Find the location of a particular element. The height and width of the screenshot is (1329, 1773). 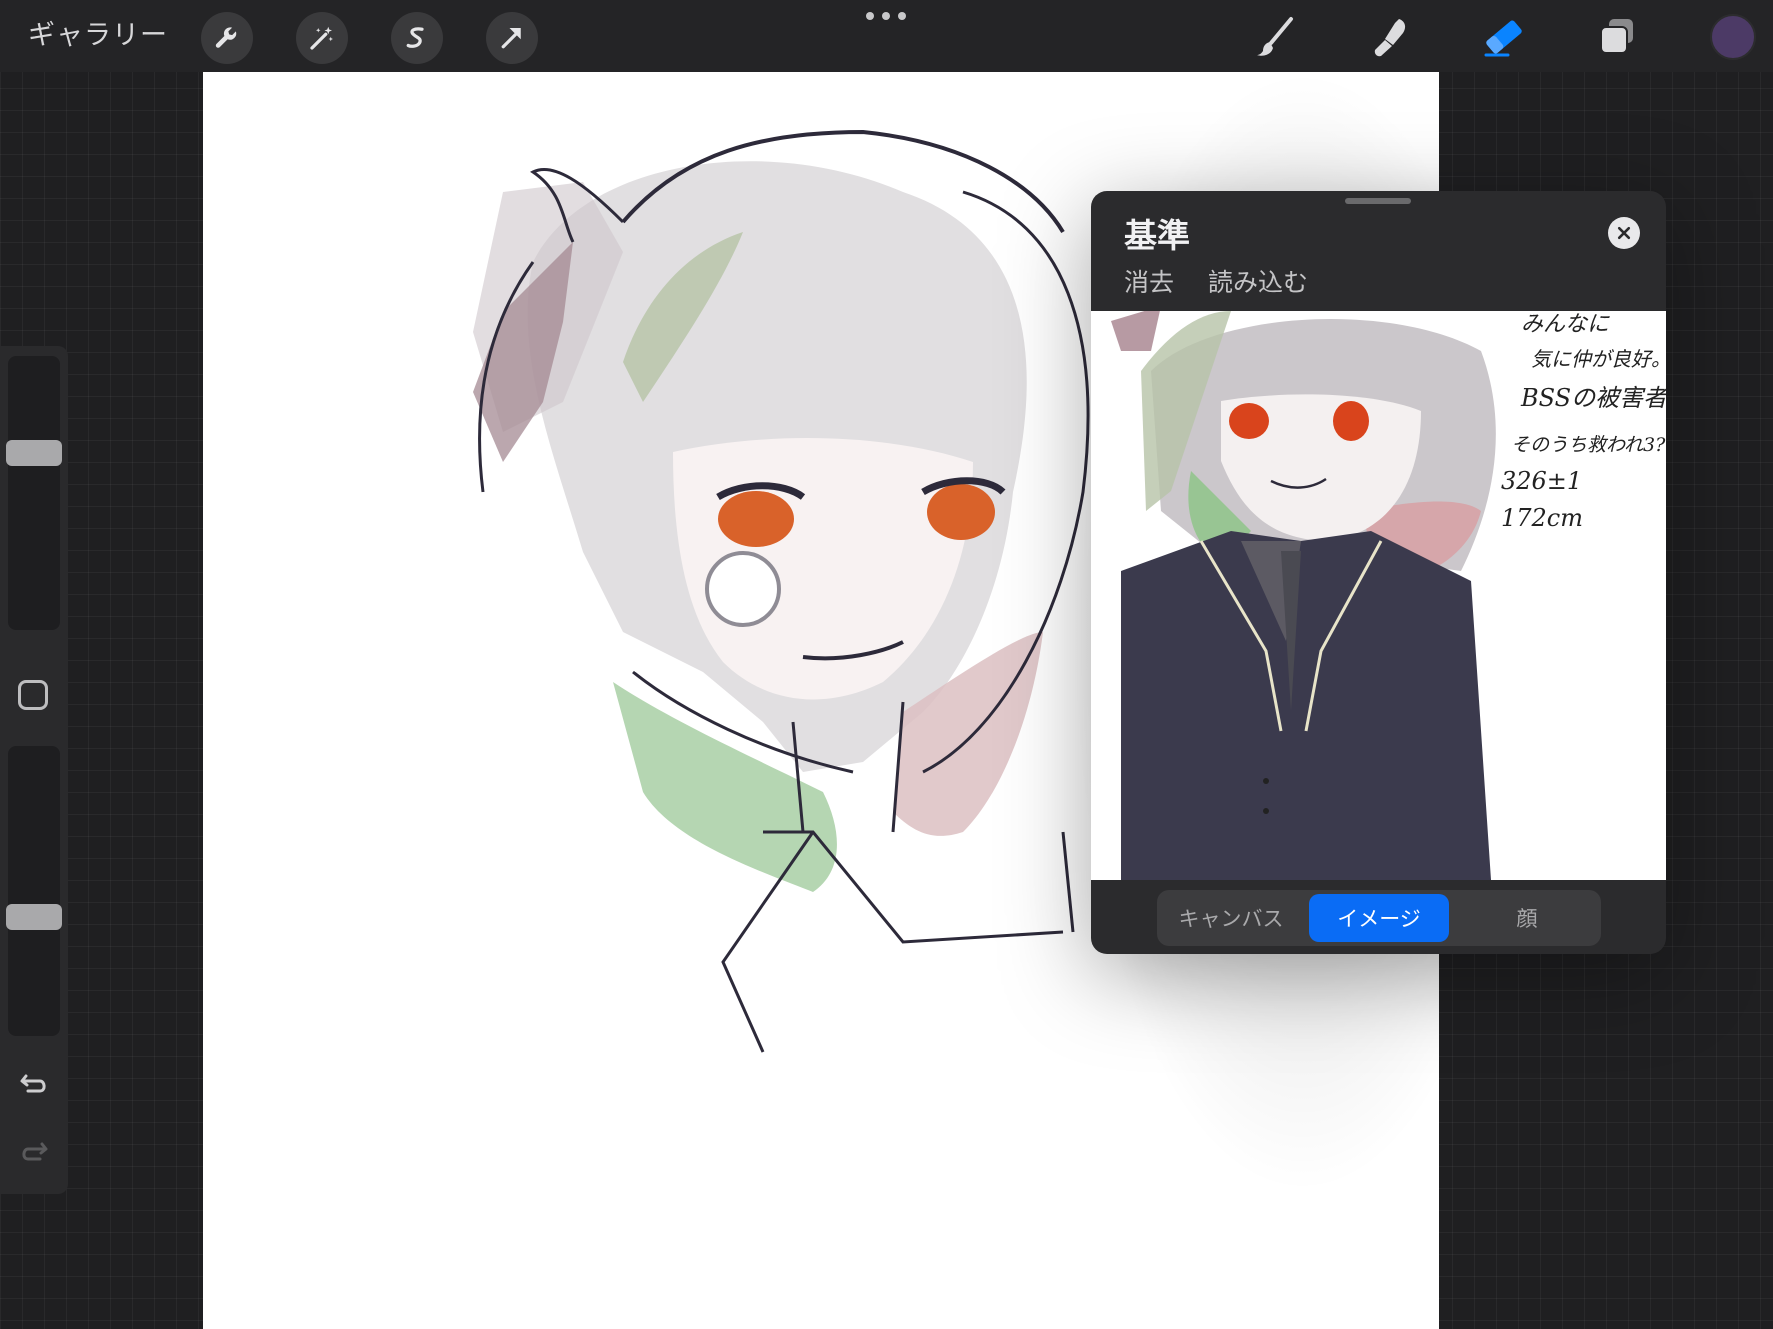

more-dots-icon is located at coordinates (886, 16).